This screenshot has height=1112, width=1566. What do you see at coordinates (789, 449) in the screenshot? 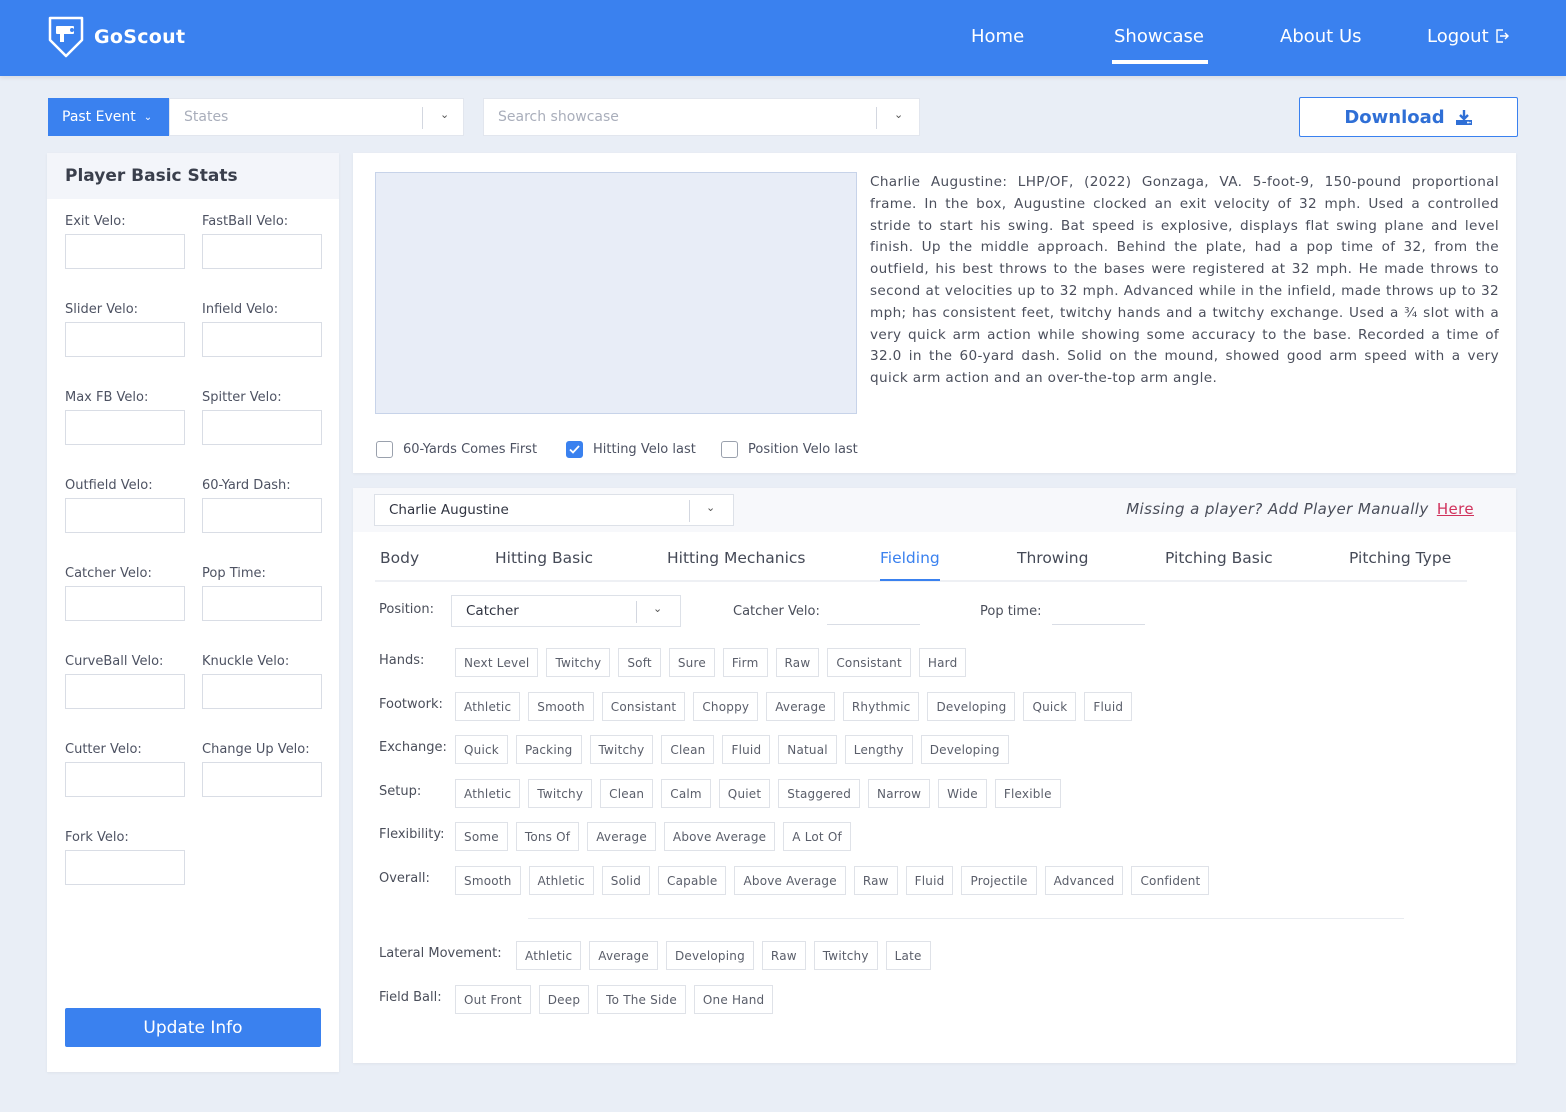
I see `option-position-velo-last: Position Velo last` at bounding box center [789, 449].